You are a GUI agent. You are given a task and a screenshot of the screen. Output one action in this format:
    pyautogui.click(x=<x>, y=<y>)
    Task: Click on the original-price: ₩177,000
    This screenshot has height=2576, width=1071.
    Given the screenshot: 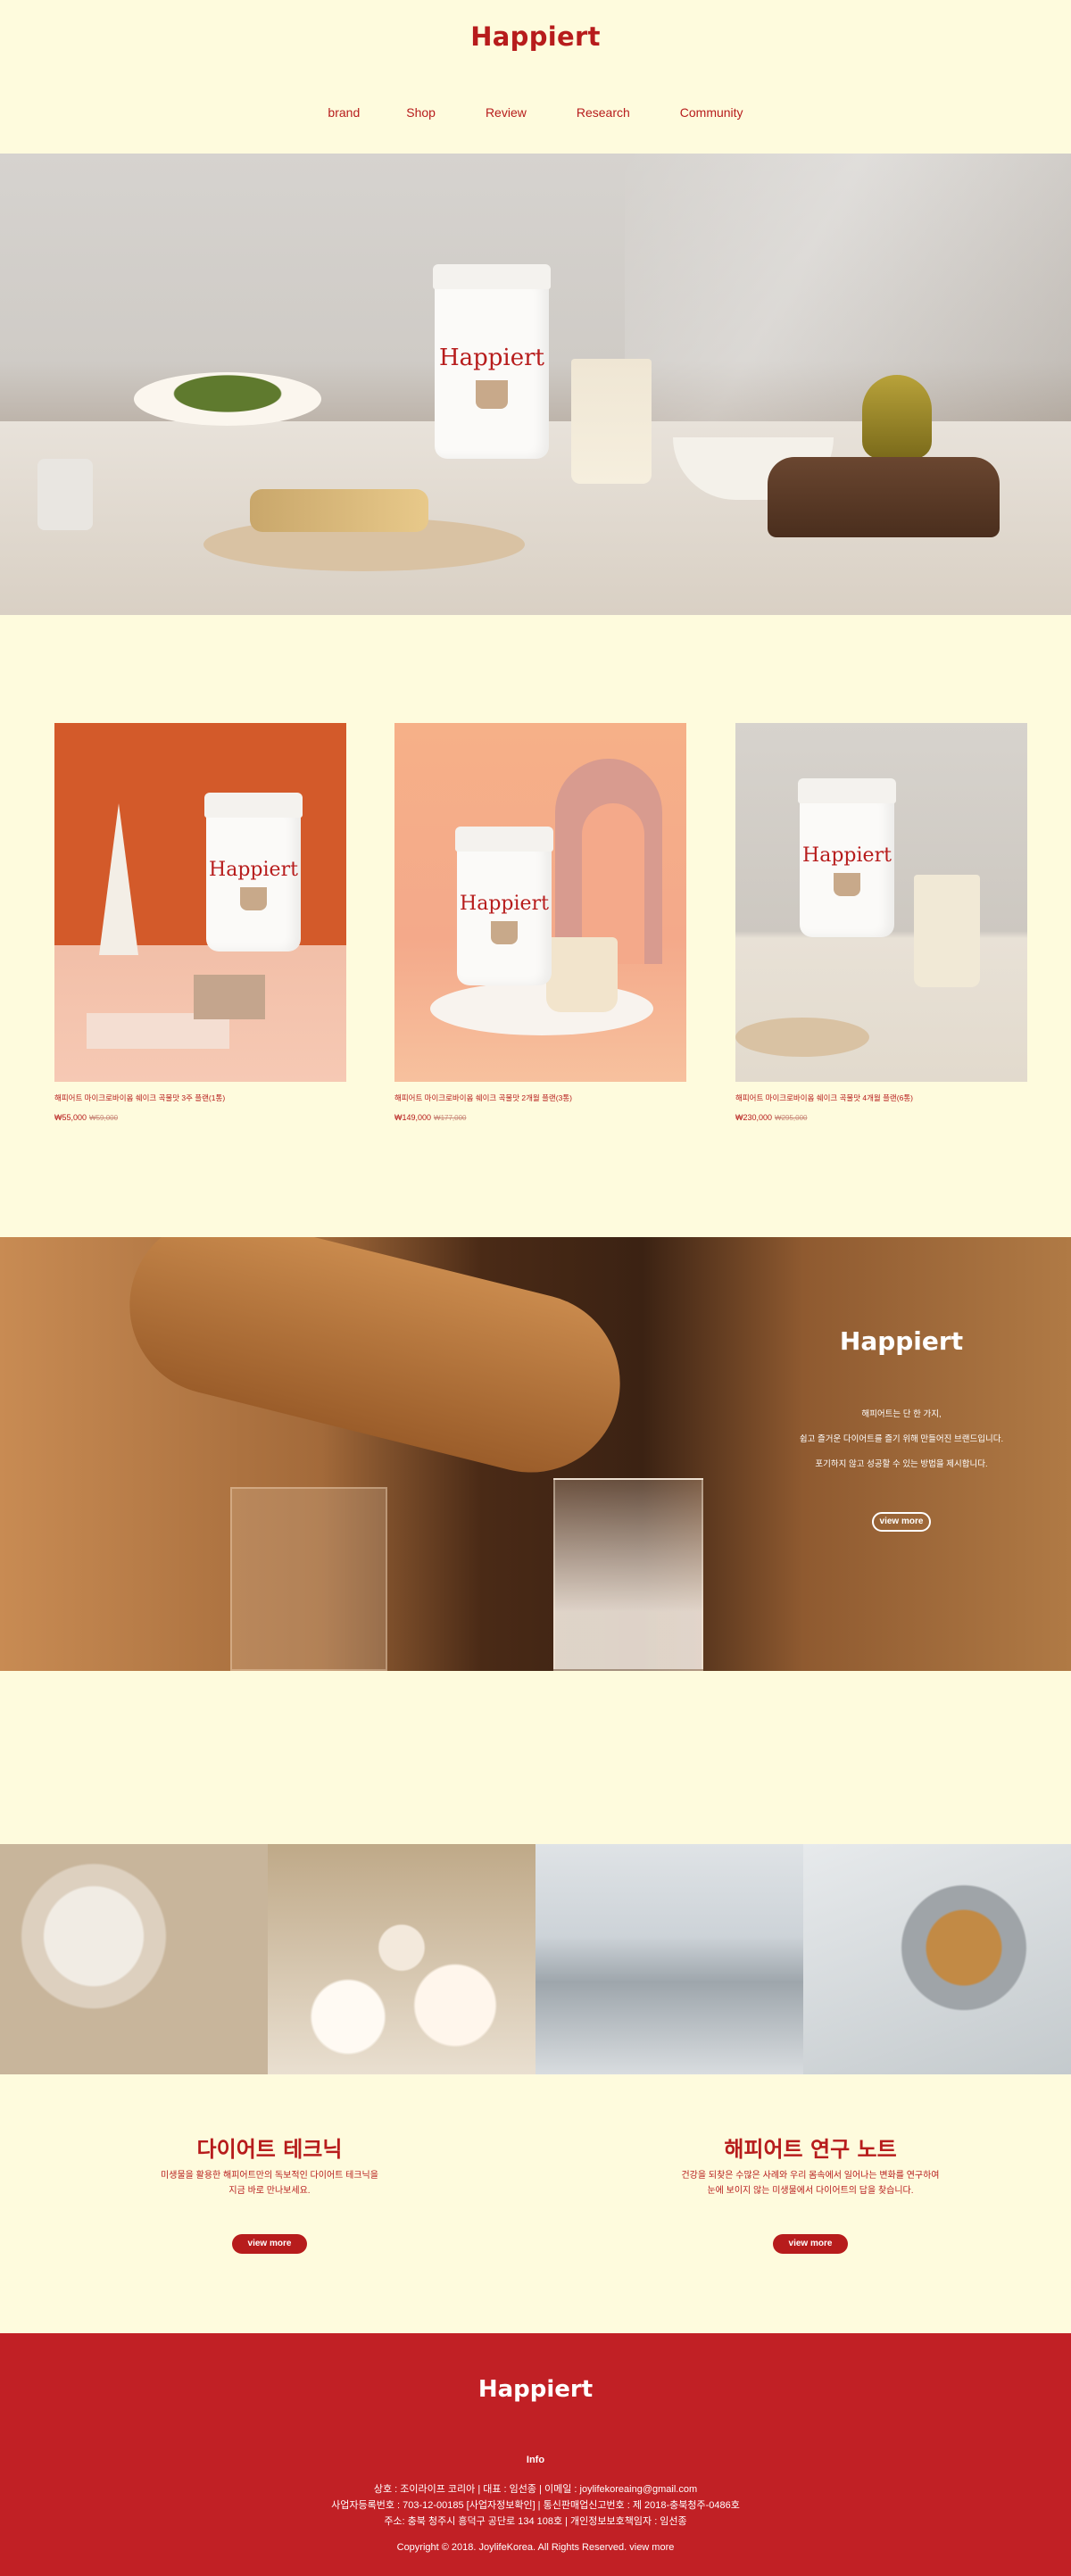 What is the action you would take?
    pyautogui.click(x=450, y=1118)
    